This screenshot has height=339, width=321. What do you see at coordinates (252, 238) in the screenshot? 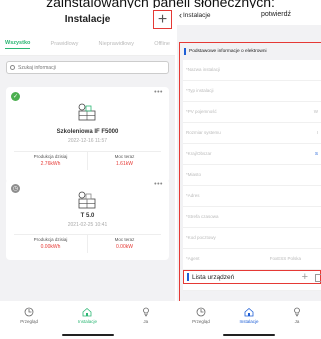
I see `field-postal-code: *Kod pocztowy` at bounding box center [252, 238].